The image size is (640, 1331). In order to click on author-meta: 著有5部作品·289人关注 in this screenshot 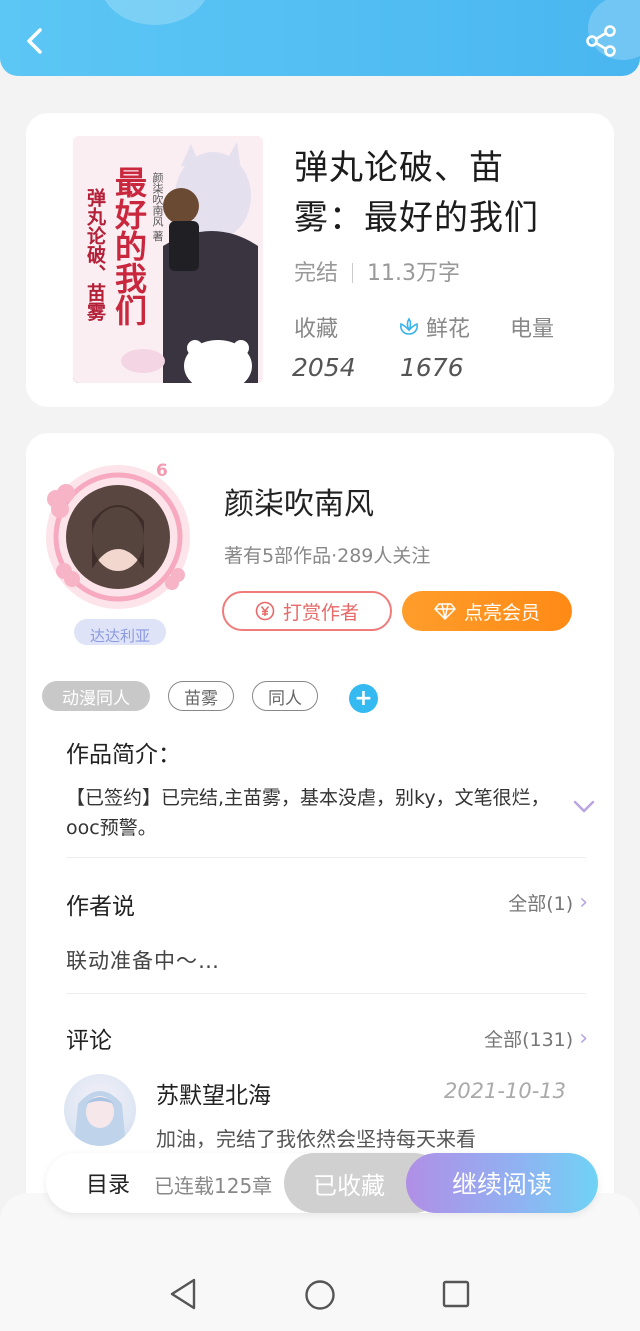, I will do `click(327, 556)`.